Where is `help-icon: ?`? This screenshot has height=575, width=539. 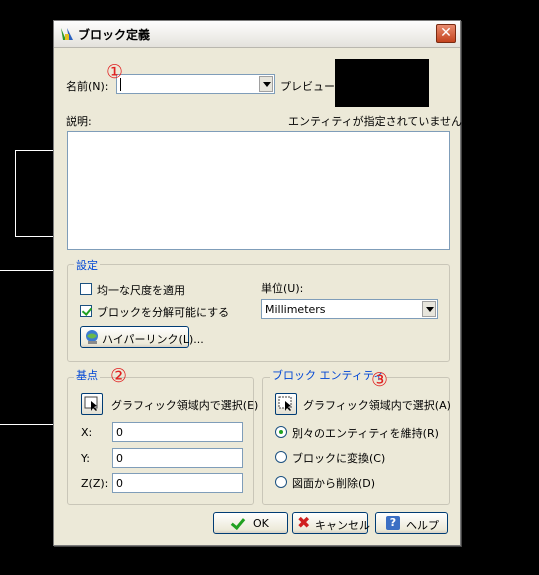 help-icon: ? is located at coordinates (393, 523).